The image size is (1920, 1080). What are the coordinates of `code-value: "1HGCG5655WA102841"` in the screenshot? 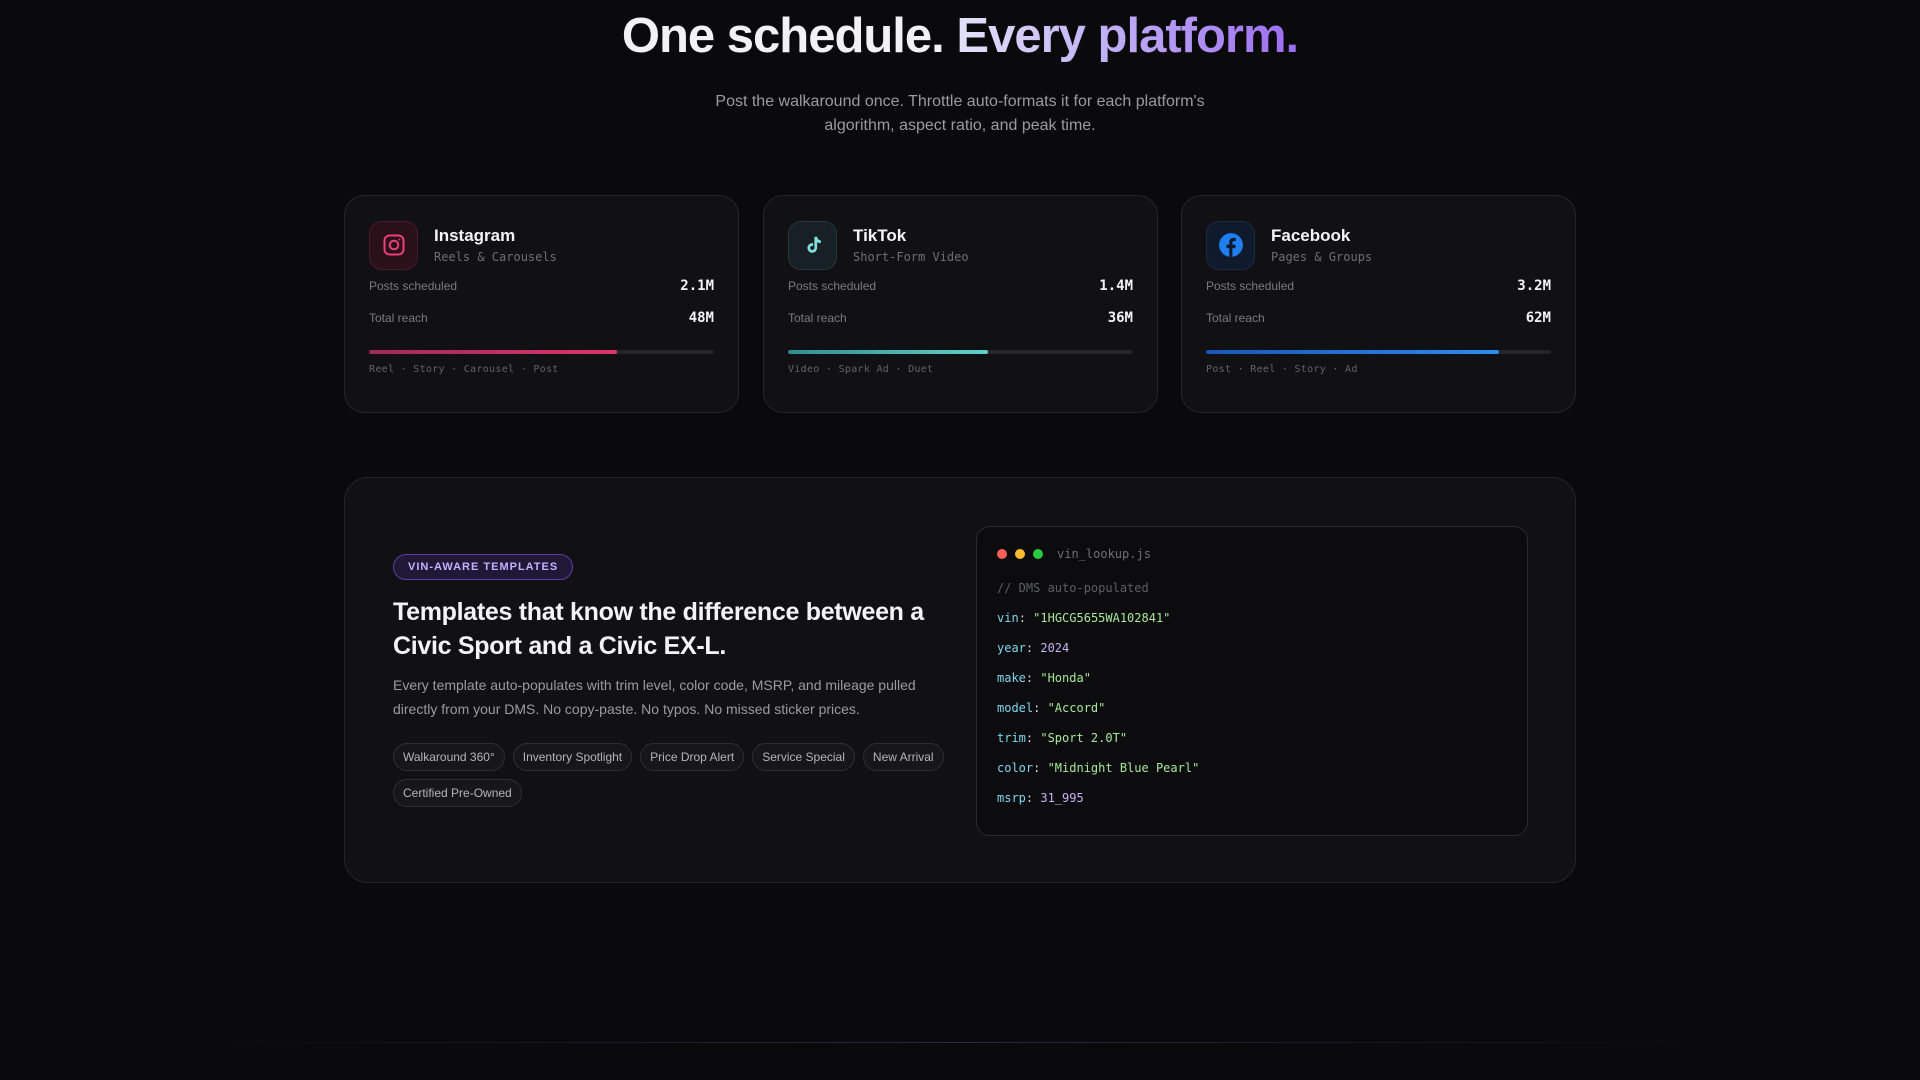 It's located at (1102, 618).